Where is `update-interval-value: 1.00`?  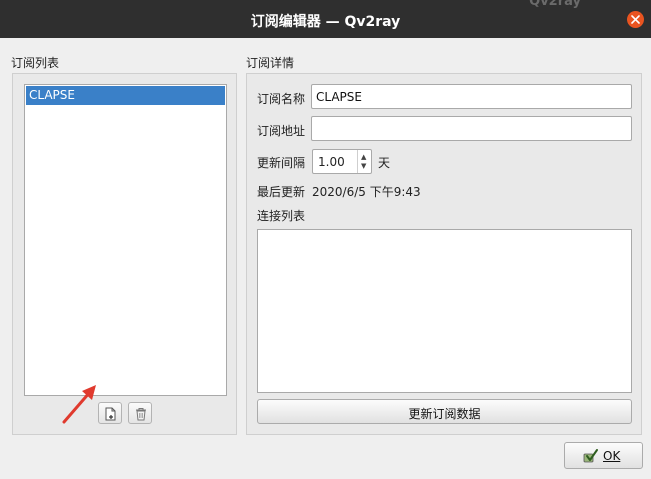 update-interval-value: 1.00 is located at coordinates (331, 162).